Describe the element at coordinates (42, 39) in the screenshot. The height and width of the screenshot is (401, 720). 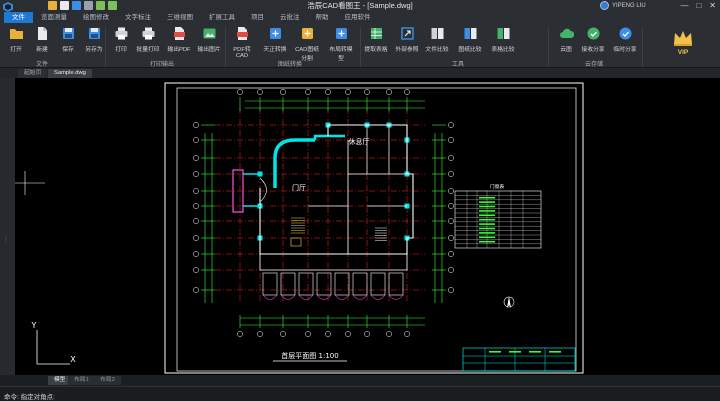
I see `ribbon-button-new-file: 新建` at that location.